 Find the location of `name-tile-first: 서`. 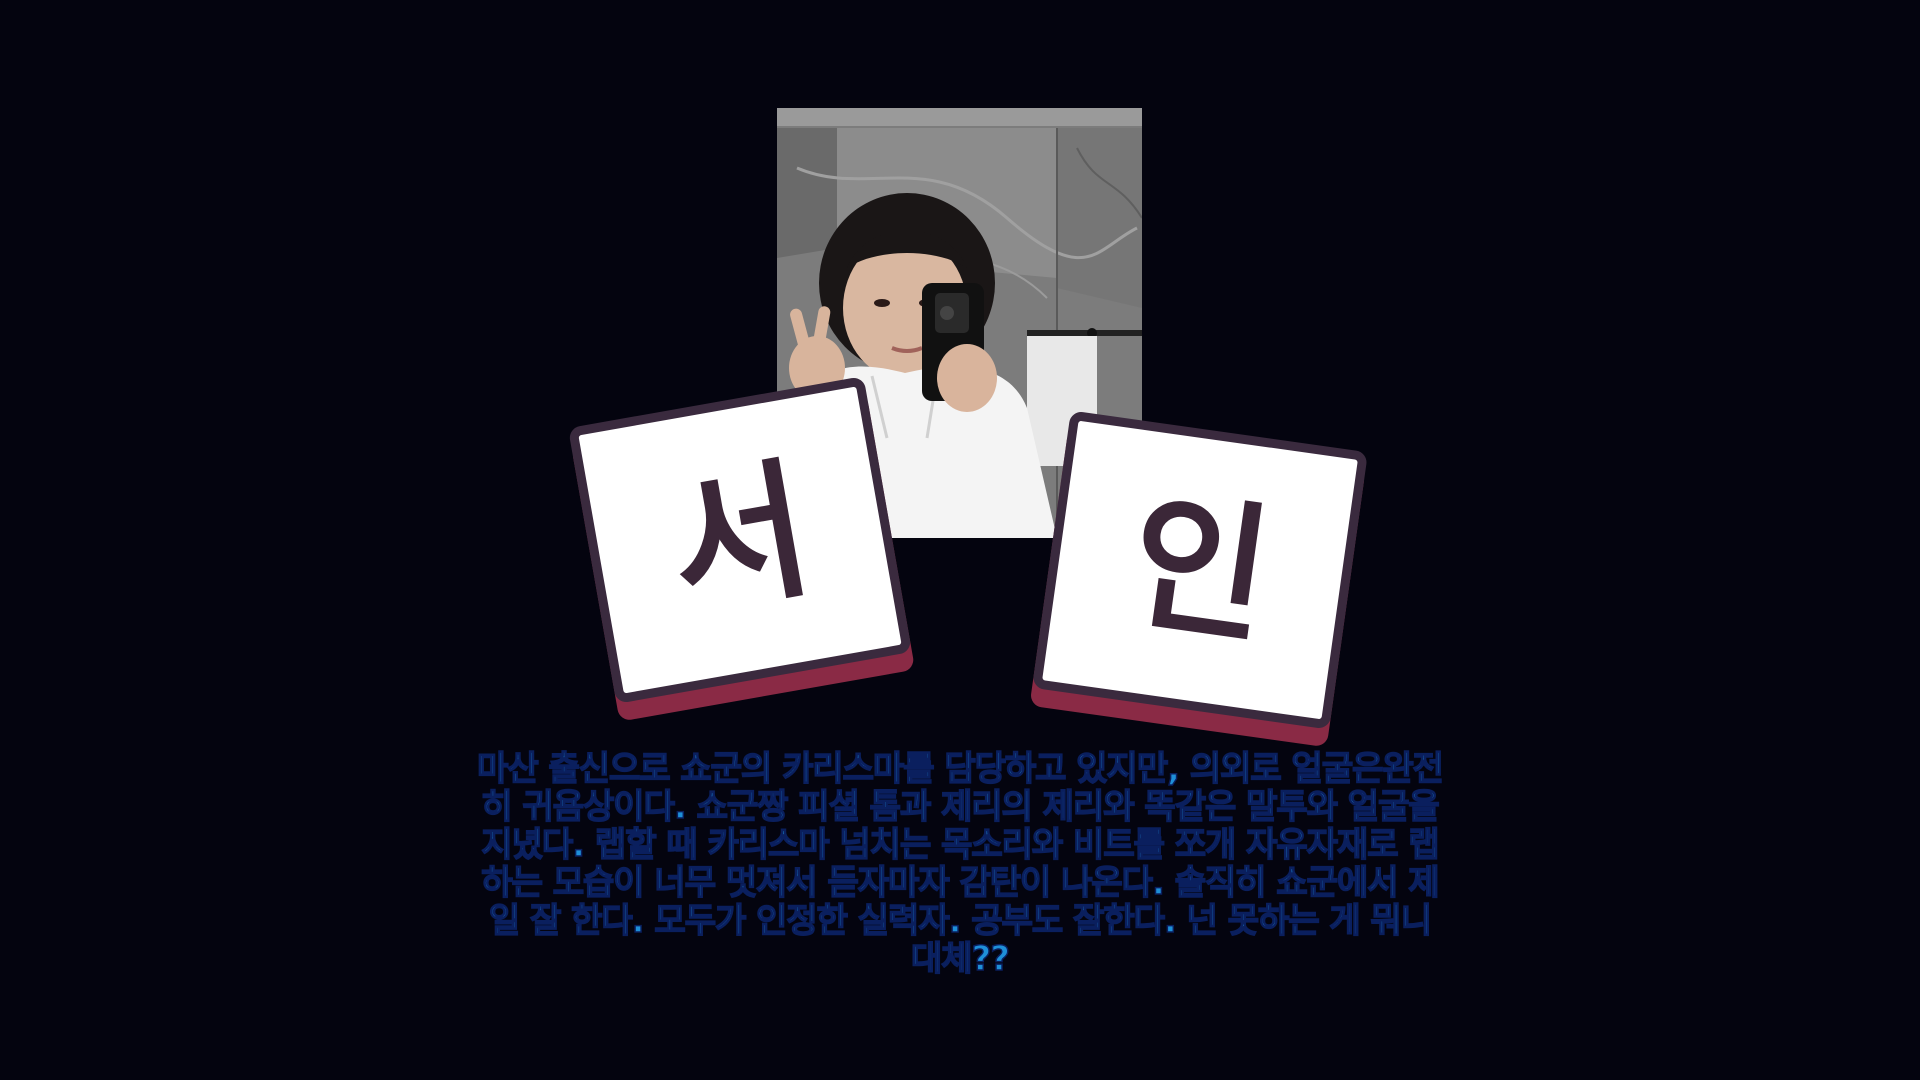

name-tile-first: 서 is located at coordinates (741, 549).